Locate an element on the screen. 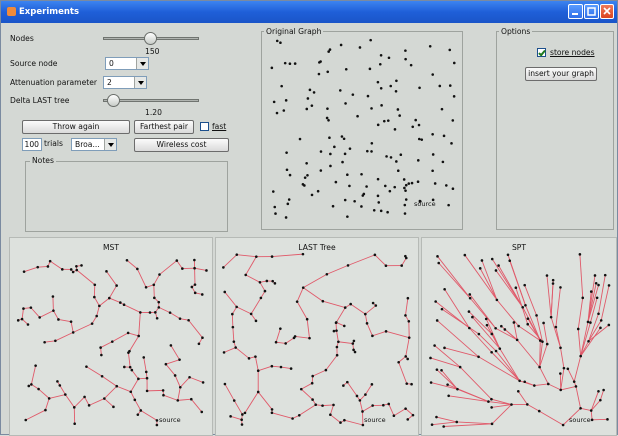  delta-slider is located at coordinates (151, 100).